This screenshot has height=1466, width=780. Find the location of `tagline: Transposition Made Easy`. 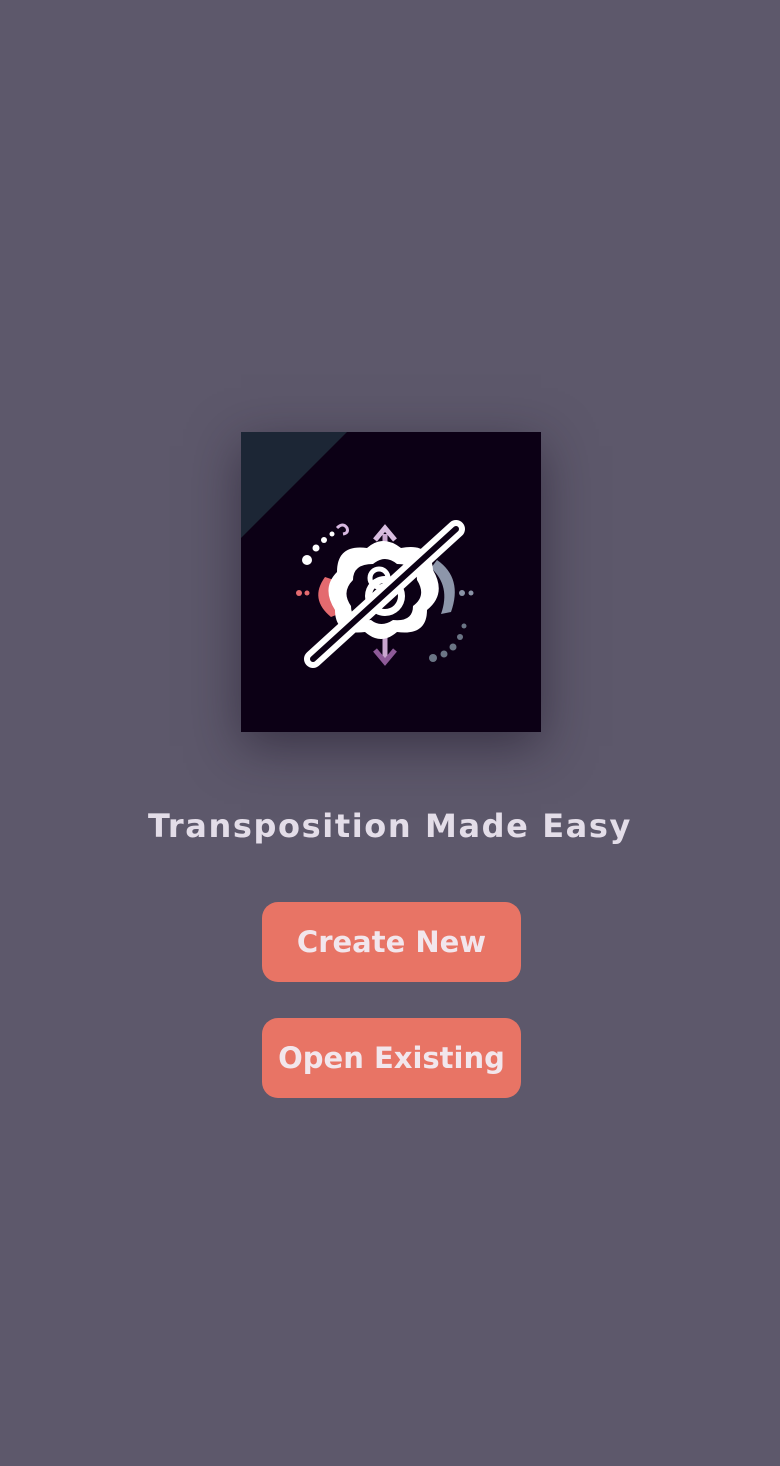

tagline: Transposition Made Easy is located at coordinates (390, 826).